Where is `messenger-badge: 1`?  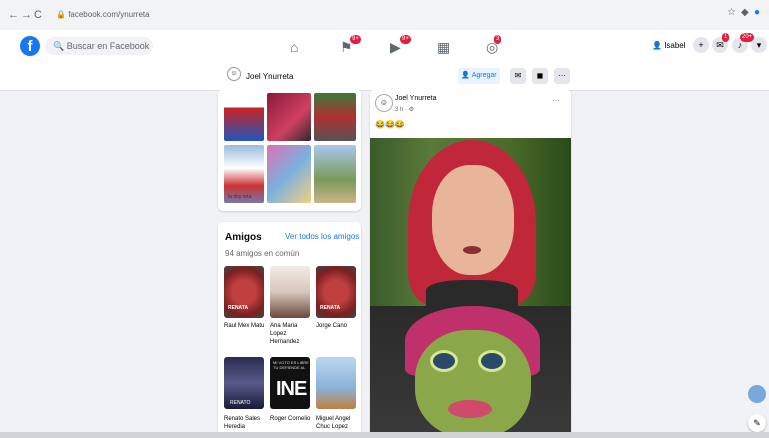
messenger-badge: 1 is located at coordinates (726, 37).